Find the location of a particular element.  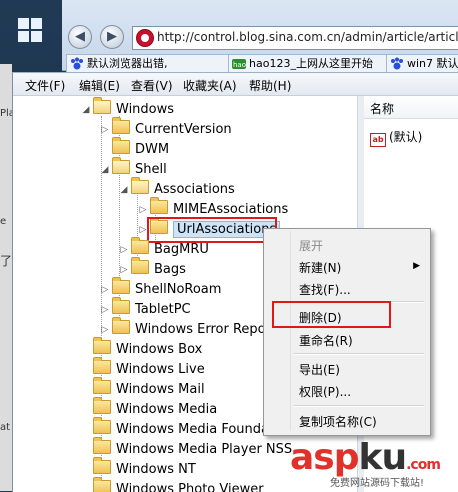

highlight-box is located at coordinates (331, 314).